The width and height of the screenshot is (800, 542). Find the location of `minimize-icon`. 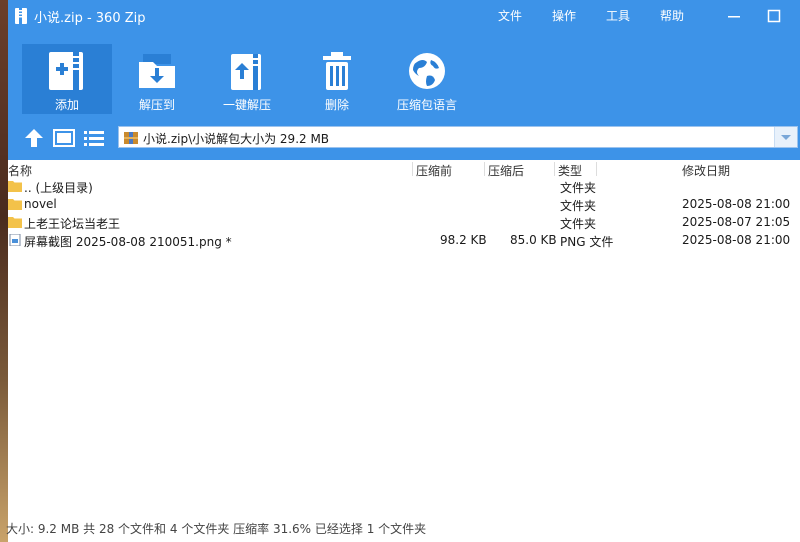

minimize-icon is located at coordinates (734, 16).